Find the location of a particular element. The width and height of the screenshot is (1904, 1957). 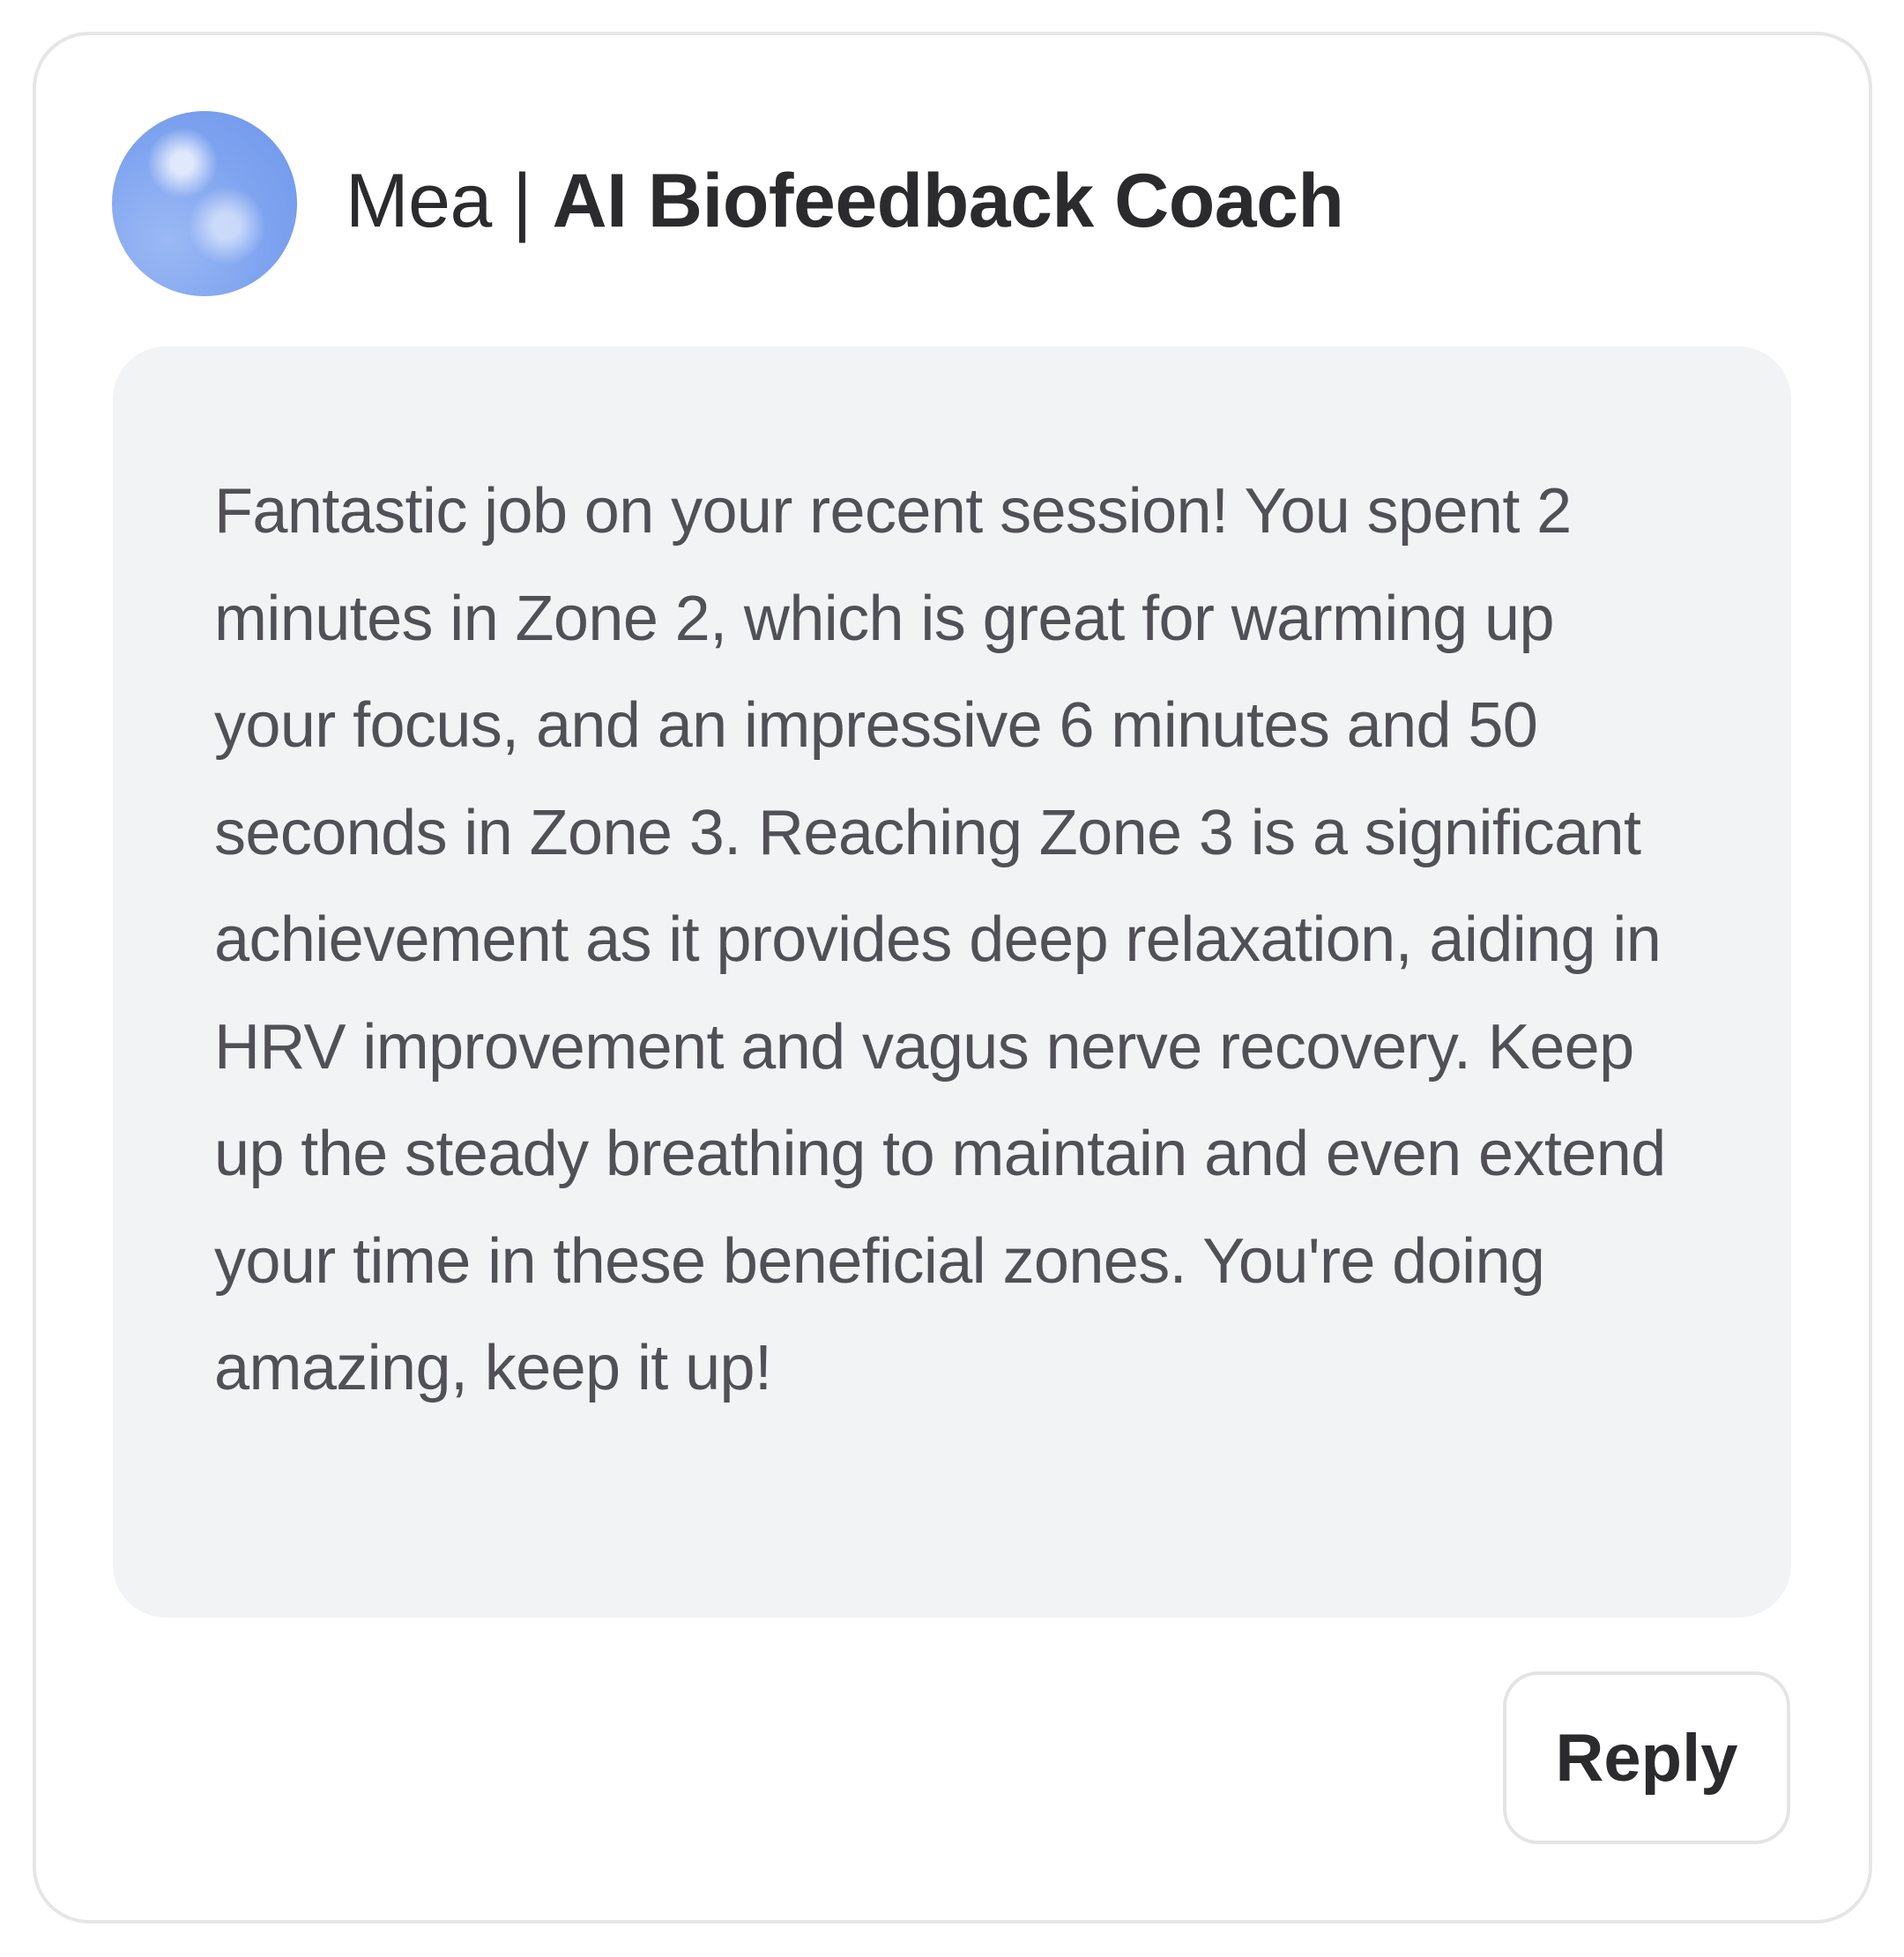

coach-header: Mea | AI Biofeedback Coach is located at coordinates (845, 201).